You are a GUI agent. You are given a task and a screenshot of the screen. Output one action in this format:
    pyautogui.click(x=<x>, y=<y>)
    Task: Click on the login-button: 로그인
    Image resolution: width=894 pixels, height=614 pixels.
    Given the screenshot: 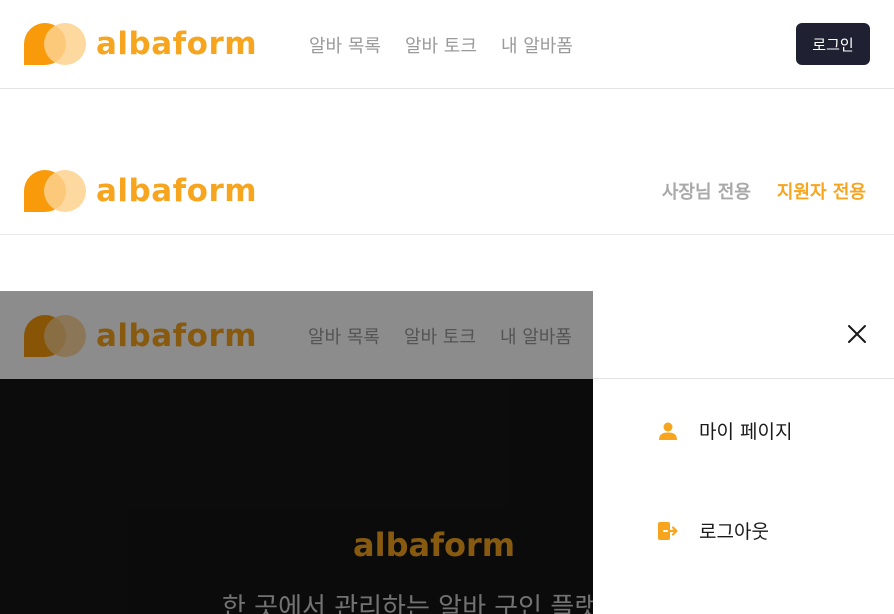 What is the action you would take?
    pyautogui.click(x=833, y=44)
    